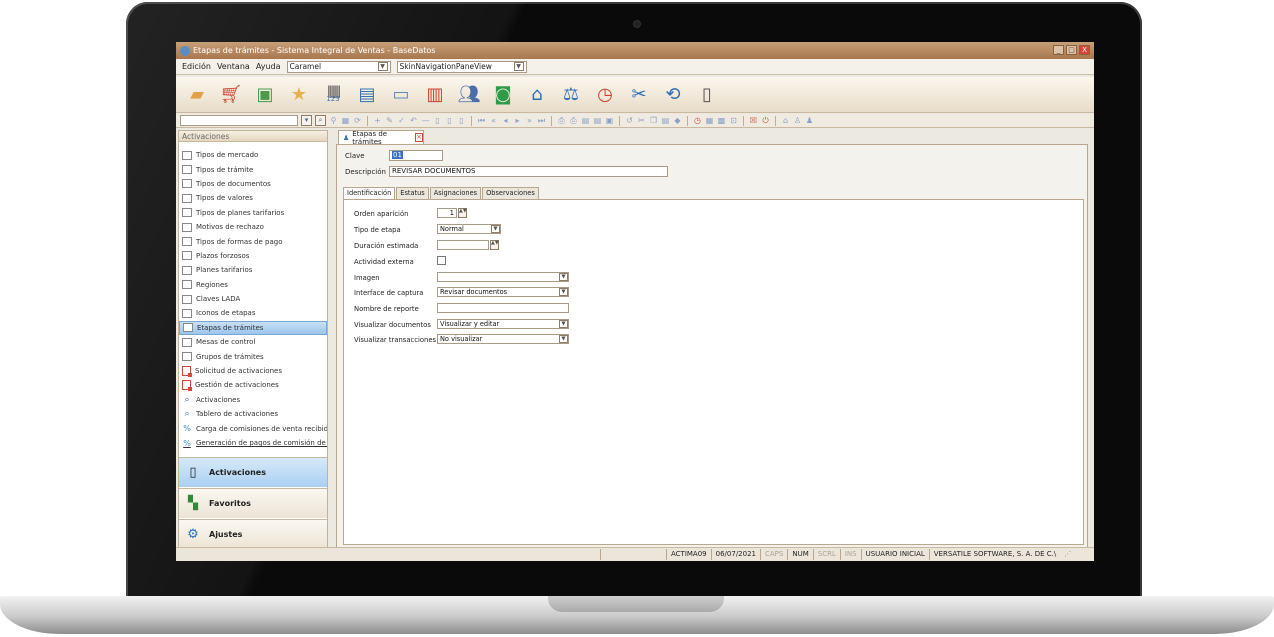 This screenshot has width=1274, height=637. I want to click on nav-item-tipos-de-documentos: Tipos de documentos, so click(253, 184).